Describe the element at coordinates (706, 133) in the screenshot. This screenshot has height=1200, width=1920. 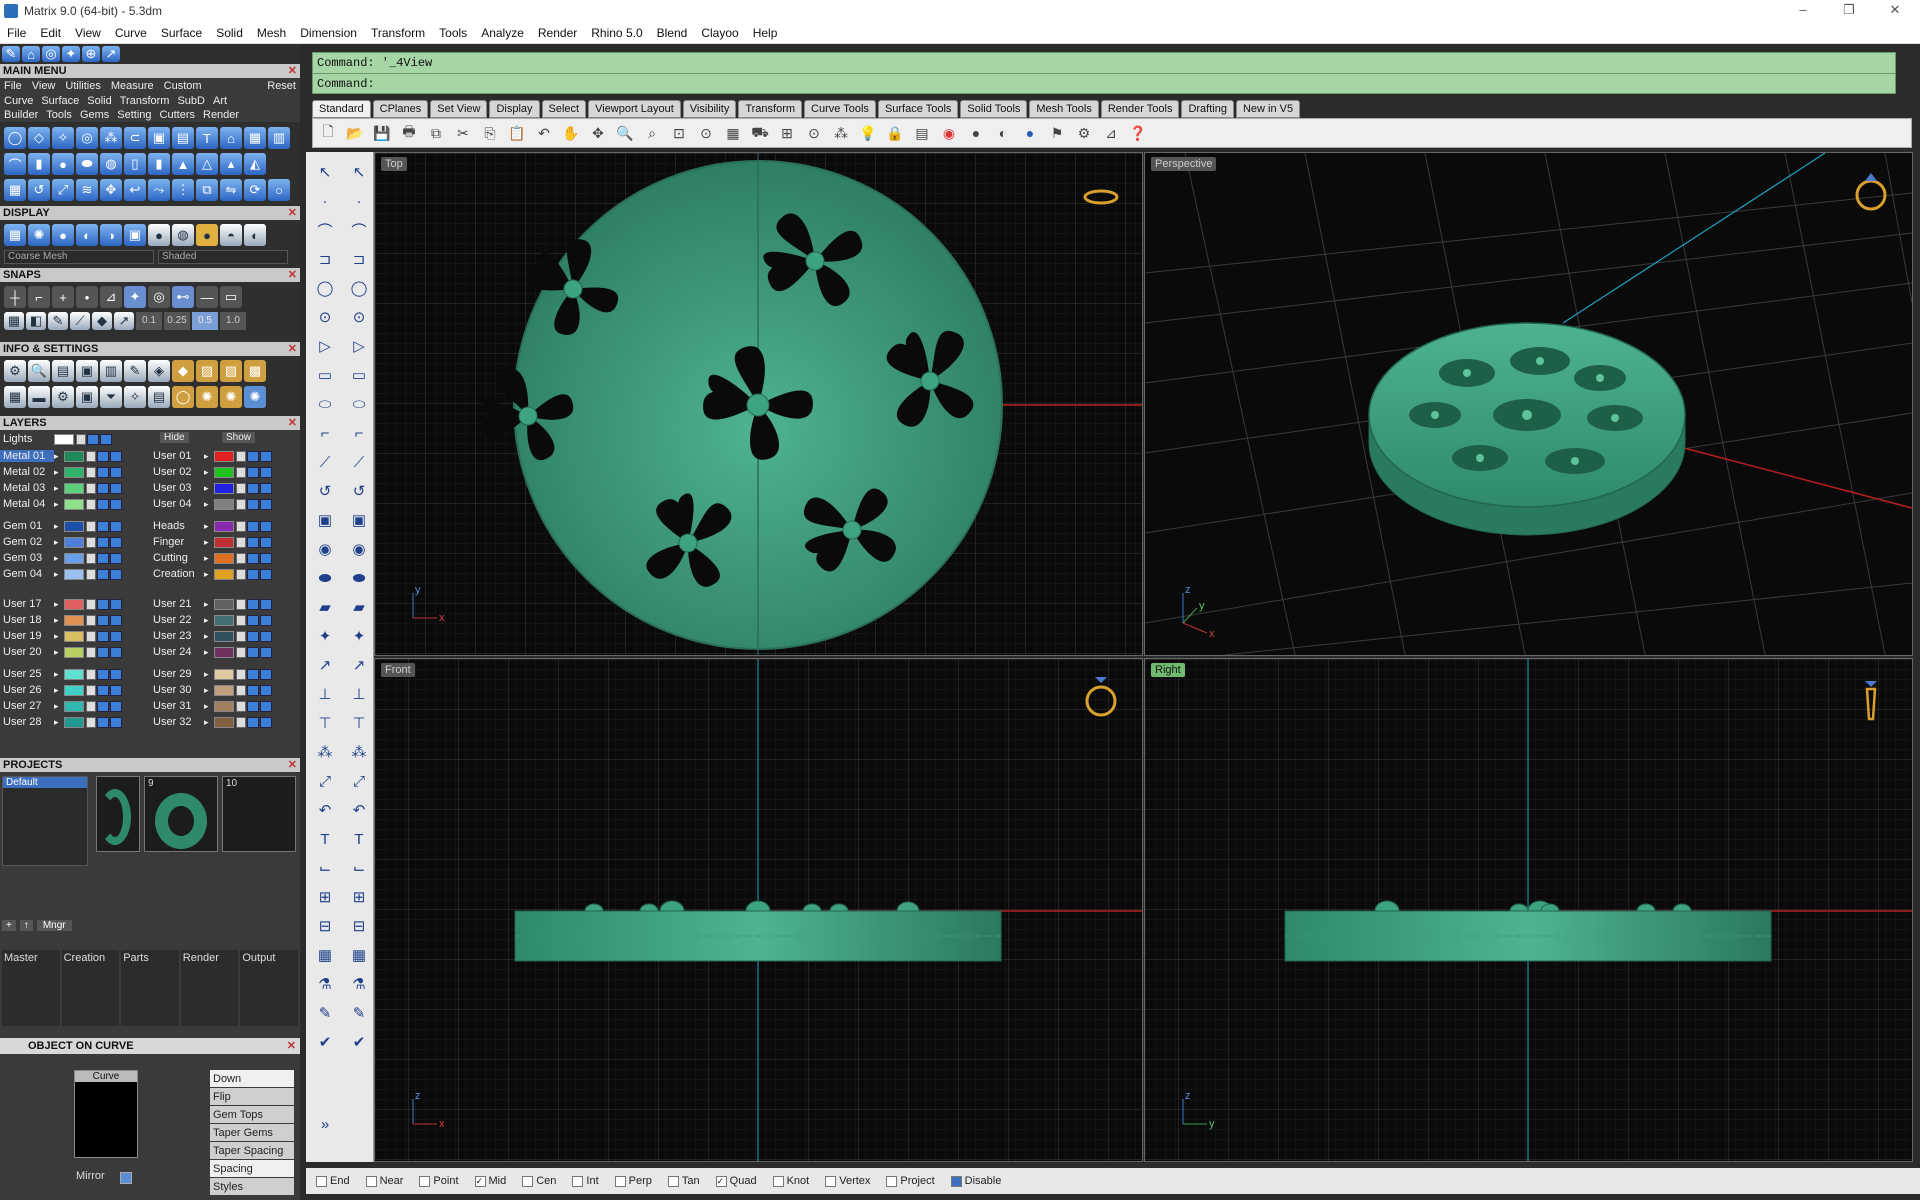
I see `zoom-selected-icon: ⊙` at that location.